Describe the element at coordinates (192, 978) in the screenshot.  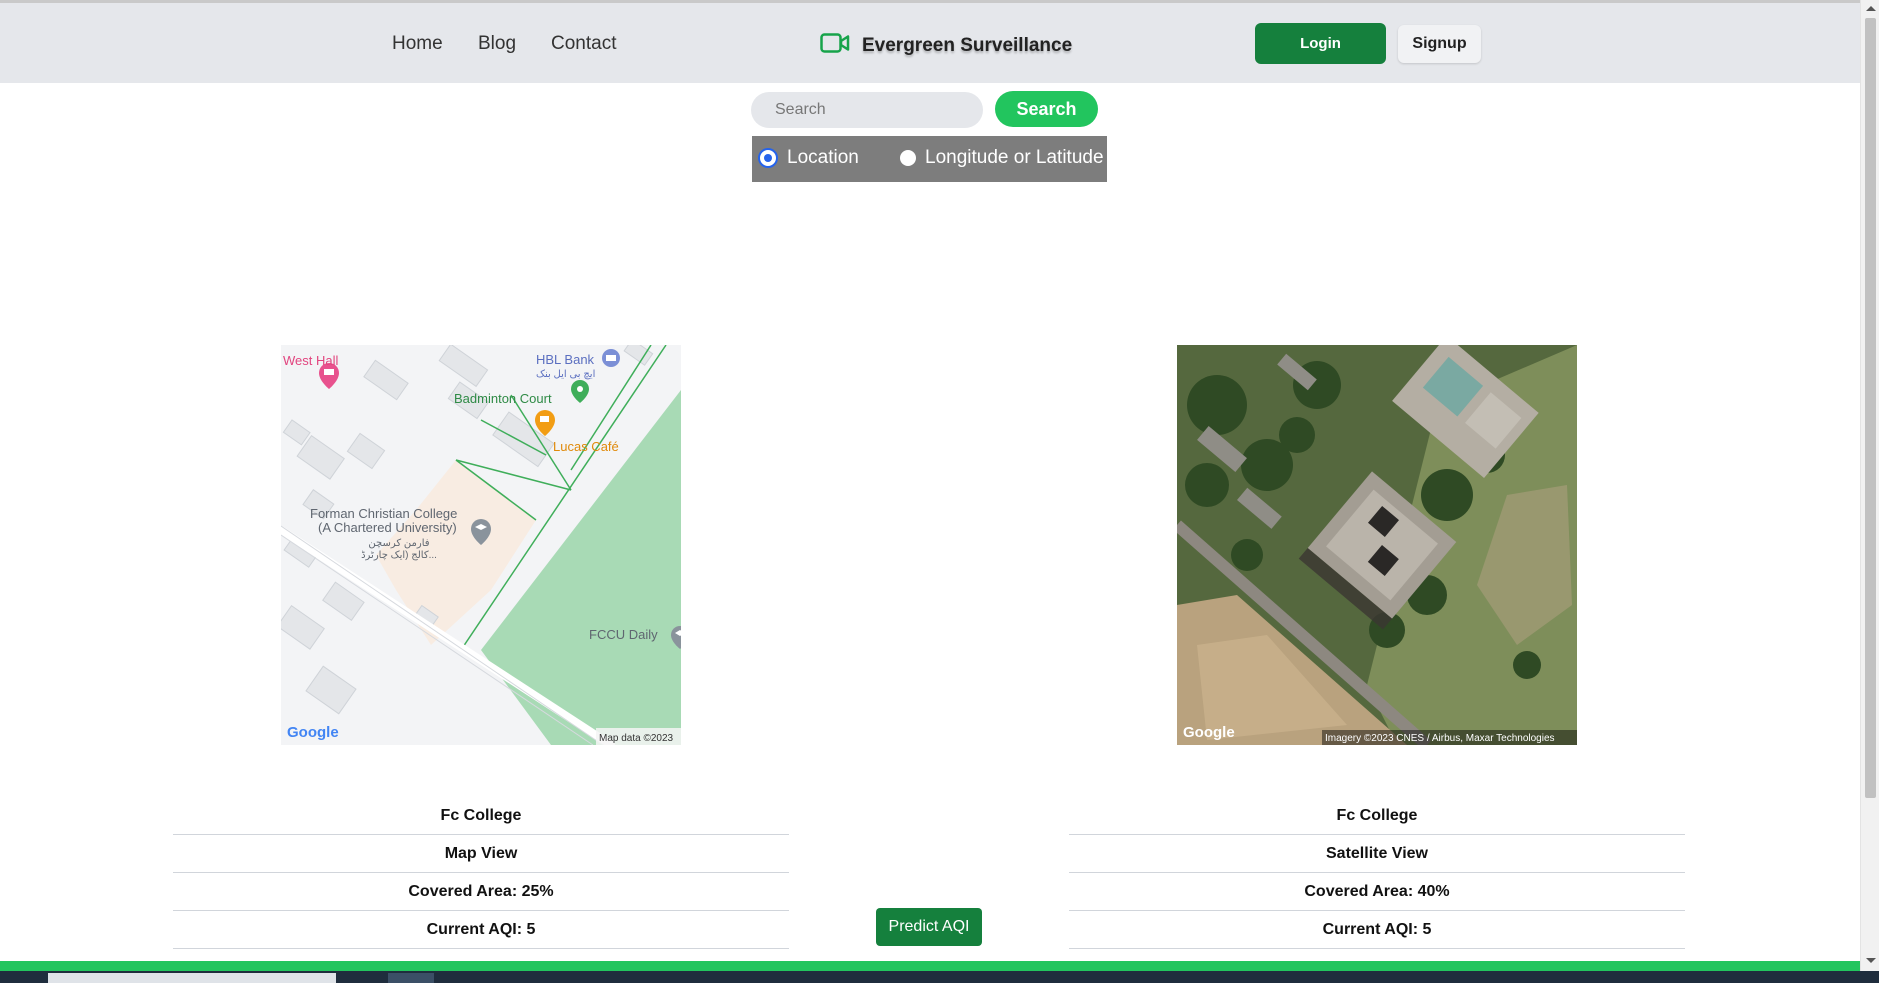
I see `taskbar-search-box` at that location.